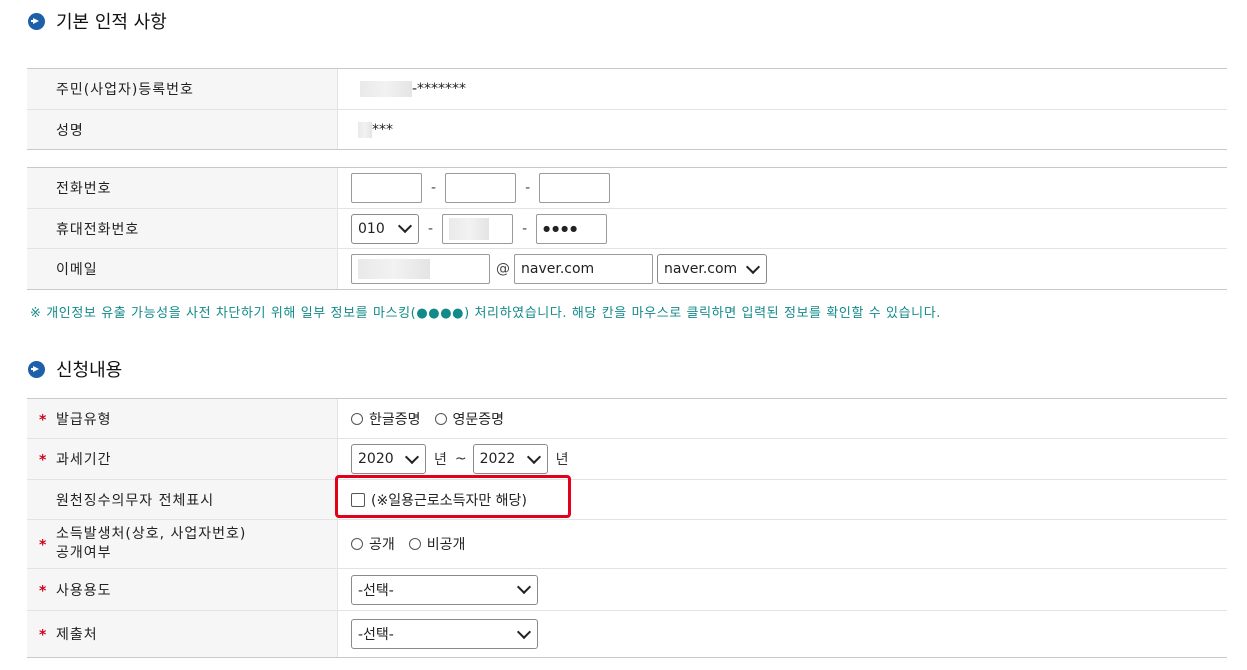 Image resolution: width=1247 pixels, height=670 pixels. What do you see at coordinates (182, 228) in the screenshot?
I see `mobile-label: 휴대전화번호` at bounding box center [182, 228].